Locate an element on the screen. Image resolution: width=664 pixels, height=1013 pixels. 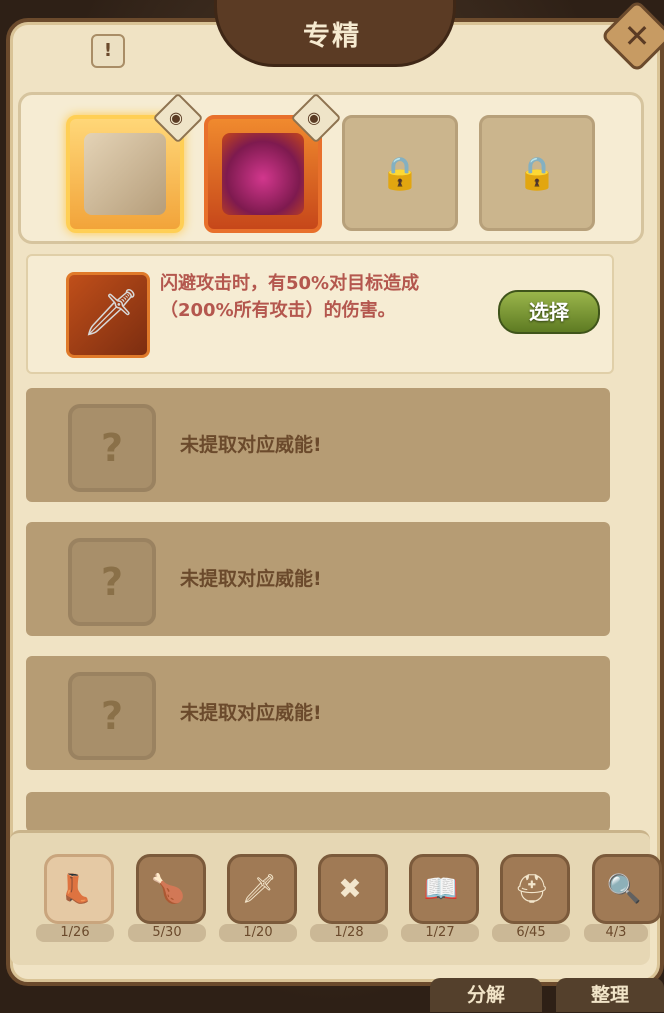
crystal-feathers-art is located at coordinates (263, 174).